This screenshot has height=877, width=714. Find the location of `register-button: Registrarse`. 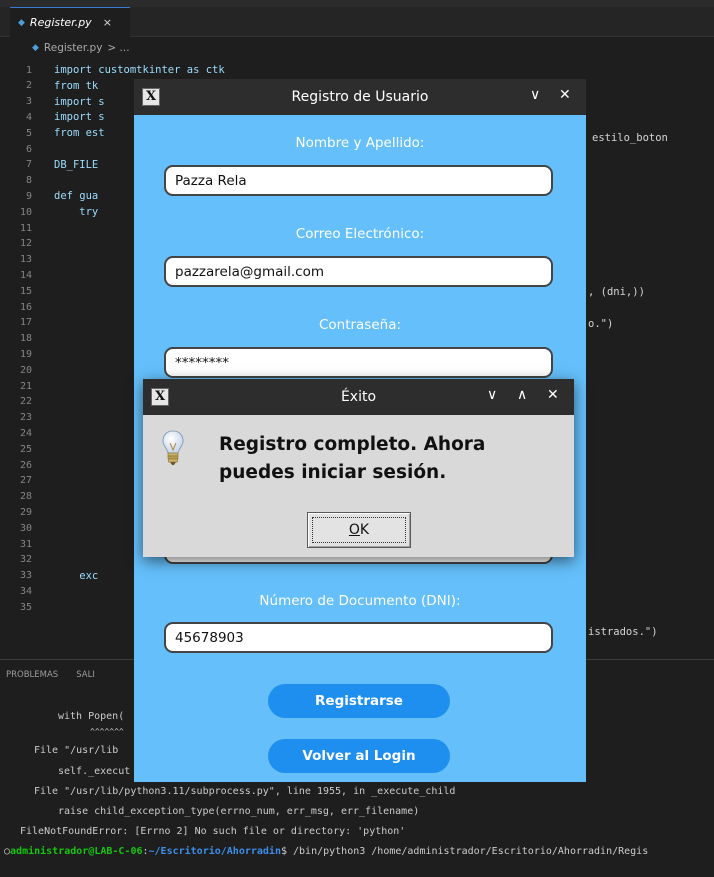

register-button: Registrarse is located at coordinates (359, 701).